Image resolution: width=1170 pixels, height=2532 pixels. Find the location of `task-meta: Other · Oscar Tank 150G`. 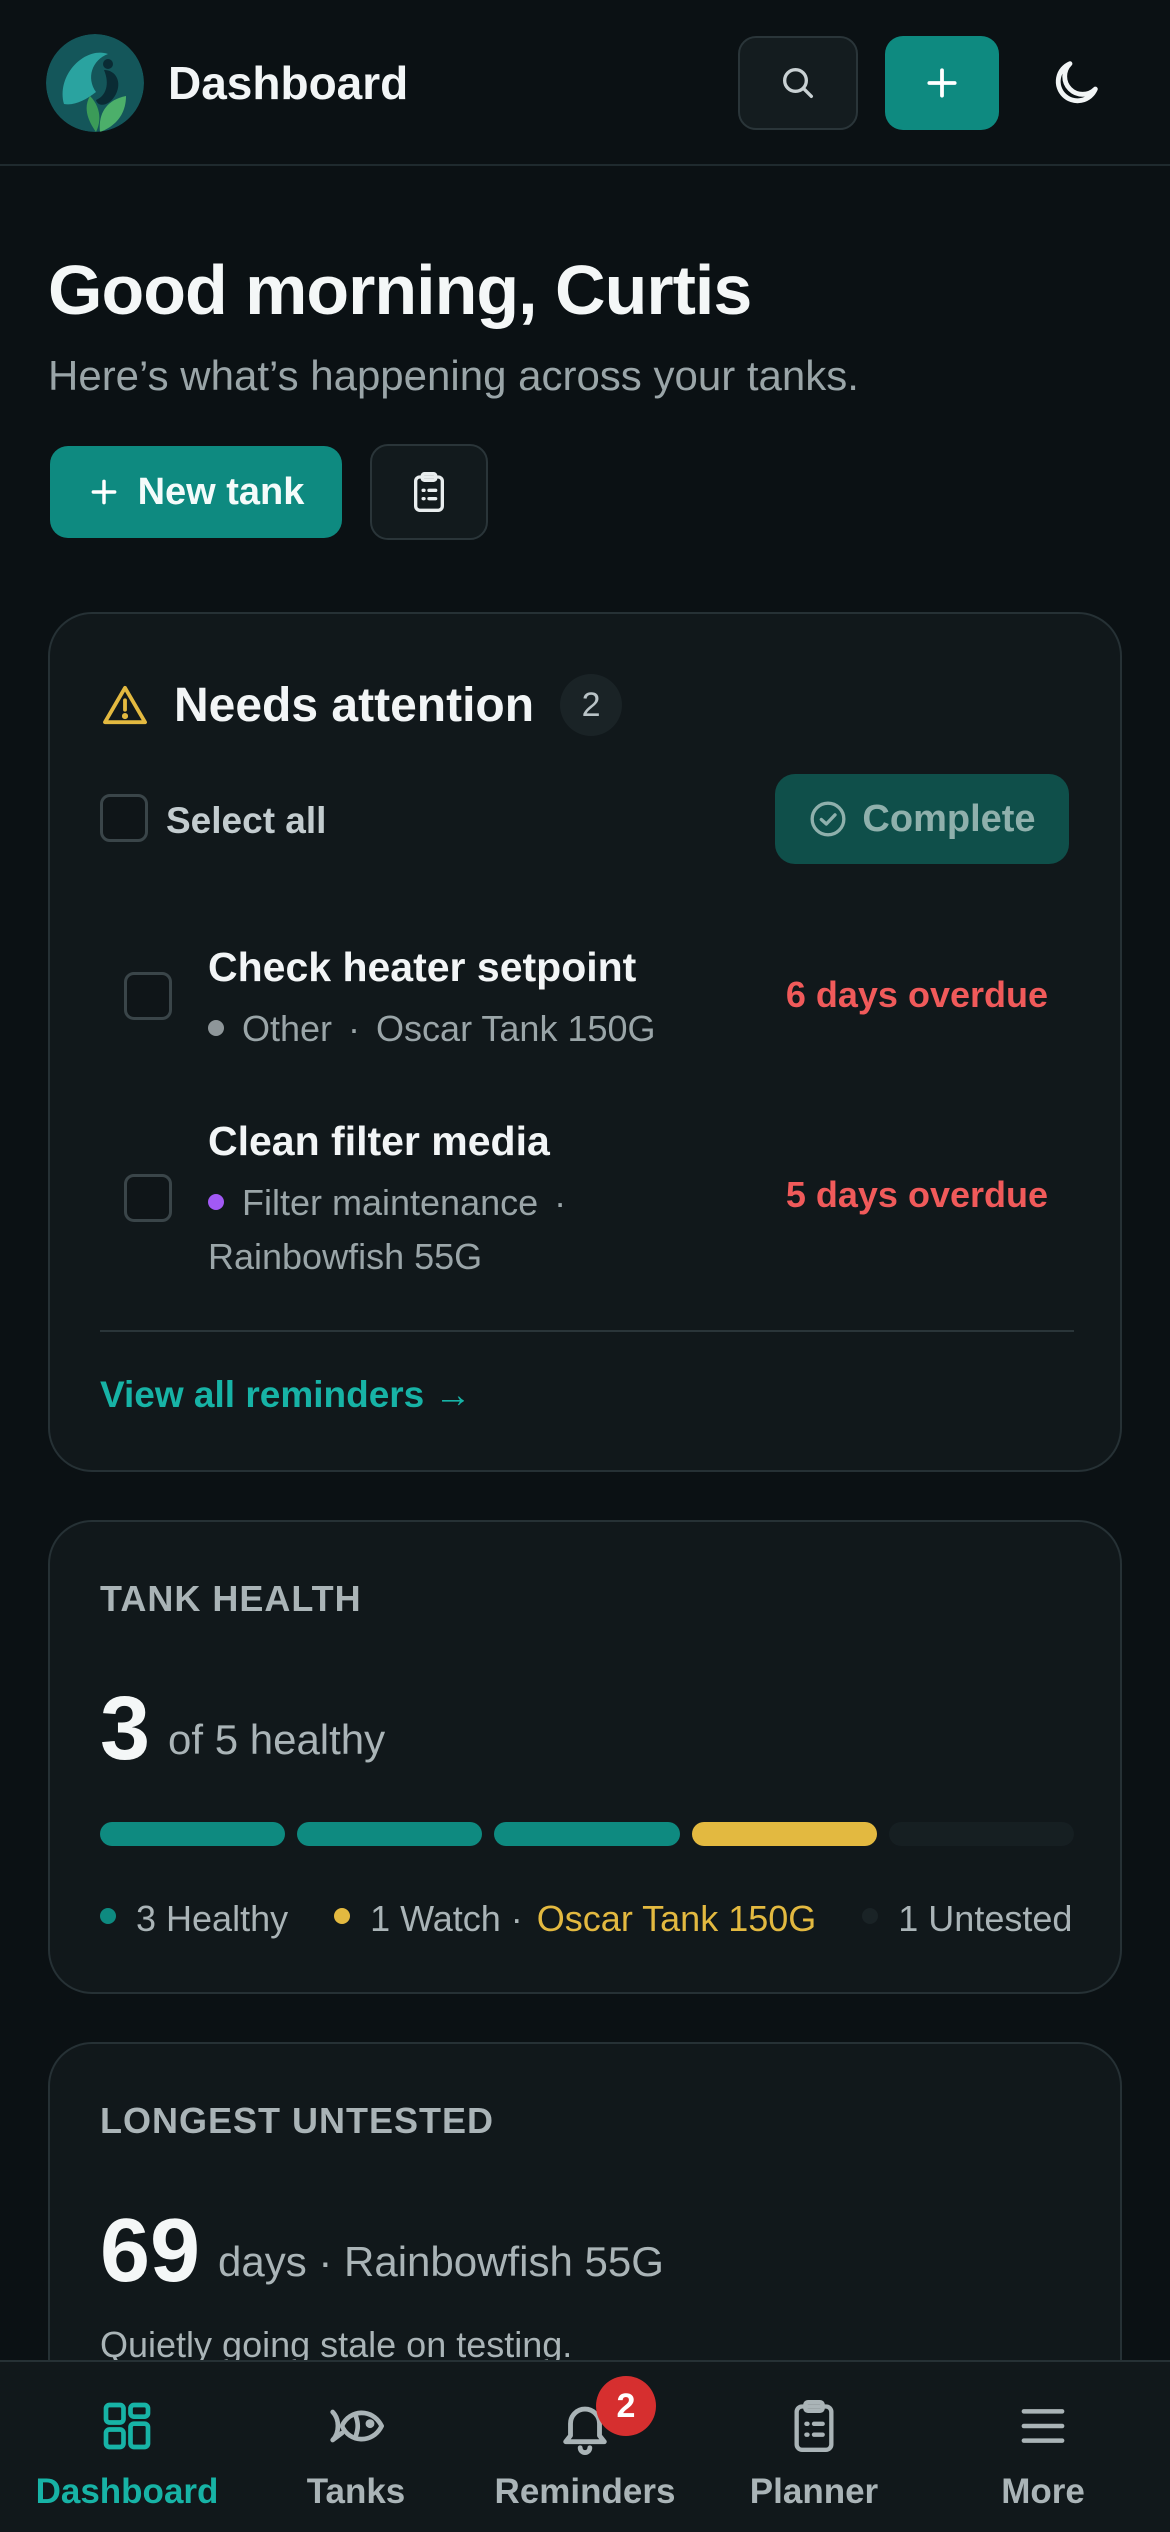

task-meta: Other · Oscar Tank 150G is located at coordinates (458, 1029).